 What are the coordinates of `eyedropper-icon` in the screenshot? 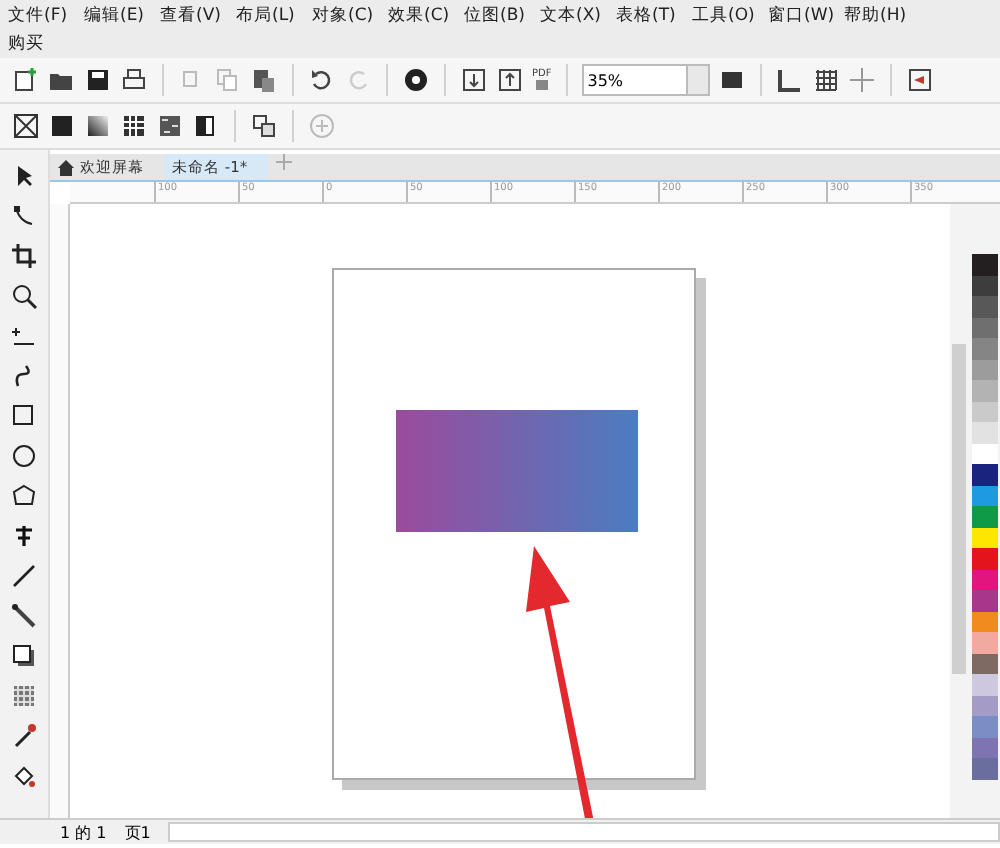 It's located at (24, 736).